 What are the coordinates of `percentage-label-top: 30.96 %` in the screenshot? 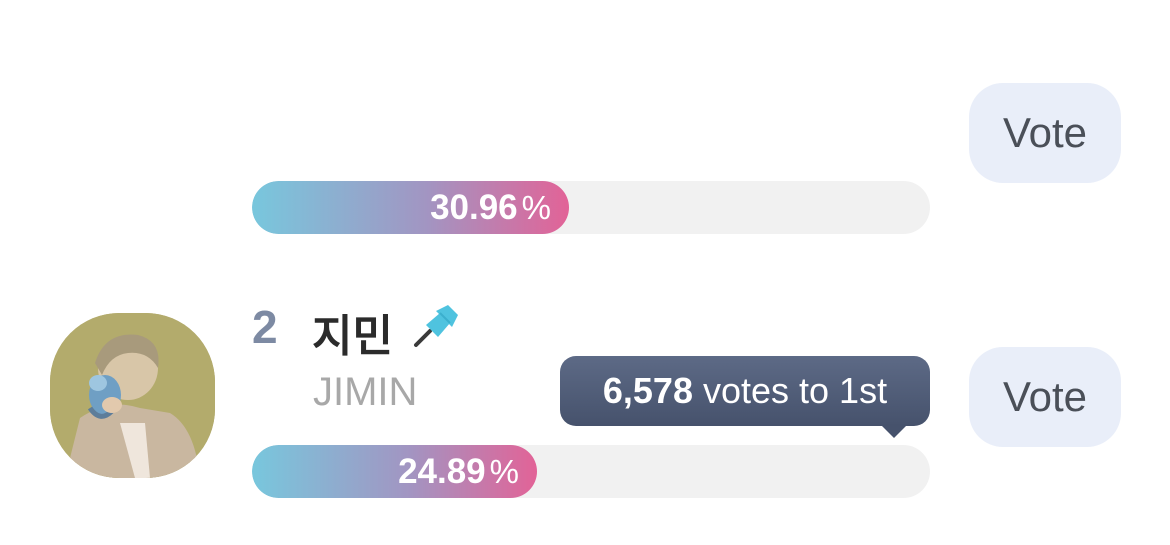 It's located at (490, 207).